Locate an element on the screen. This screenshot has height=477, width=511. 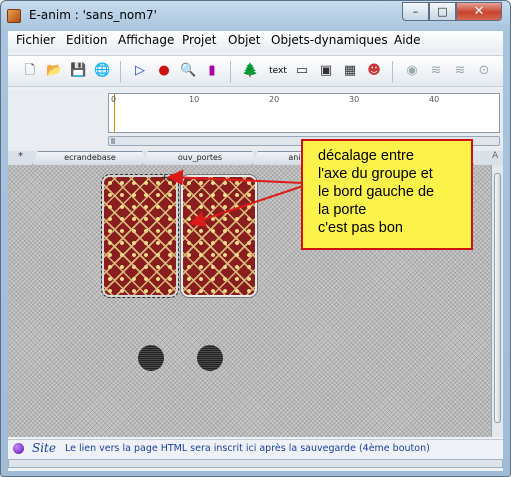
close-button: ✕ is located at coordinates (479, 11).